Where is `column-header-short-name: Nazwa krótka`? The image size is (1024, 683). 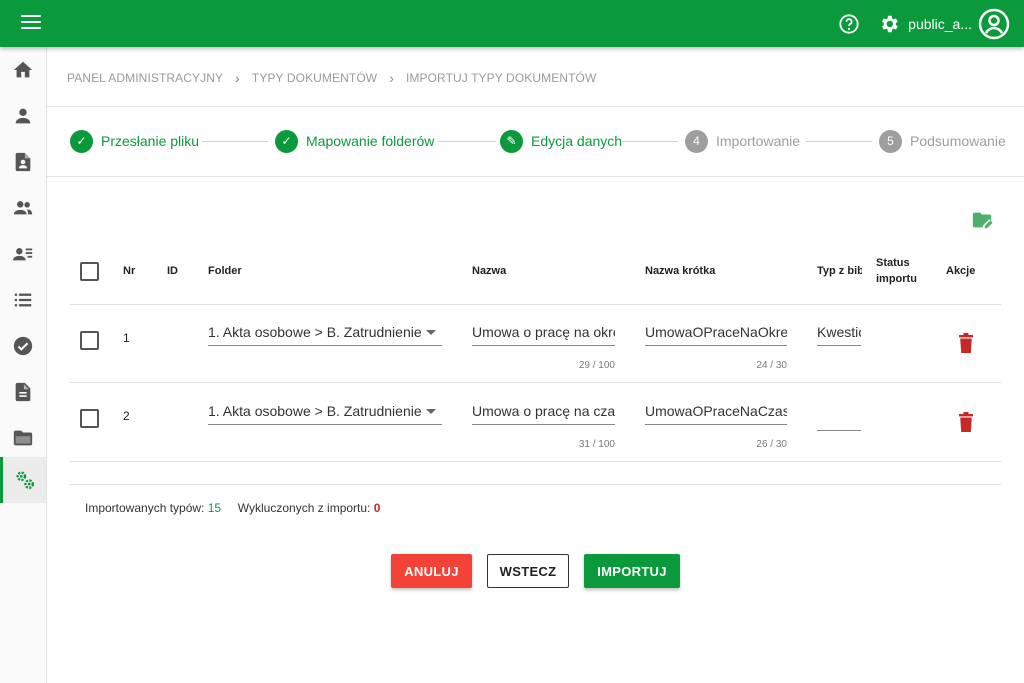
column-header-short-name: Nazwa krótka is located at coordinates (680, 271).